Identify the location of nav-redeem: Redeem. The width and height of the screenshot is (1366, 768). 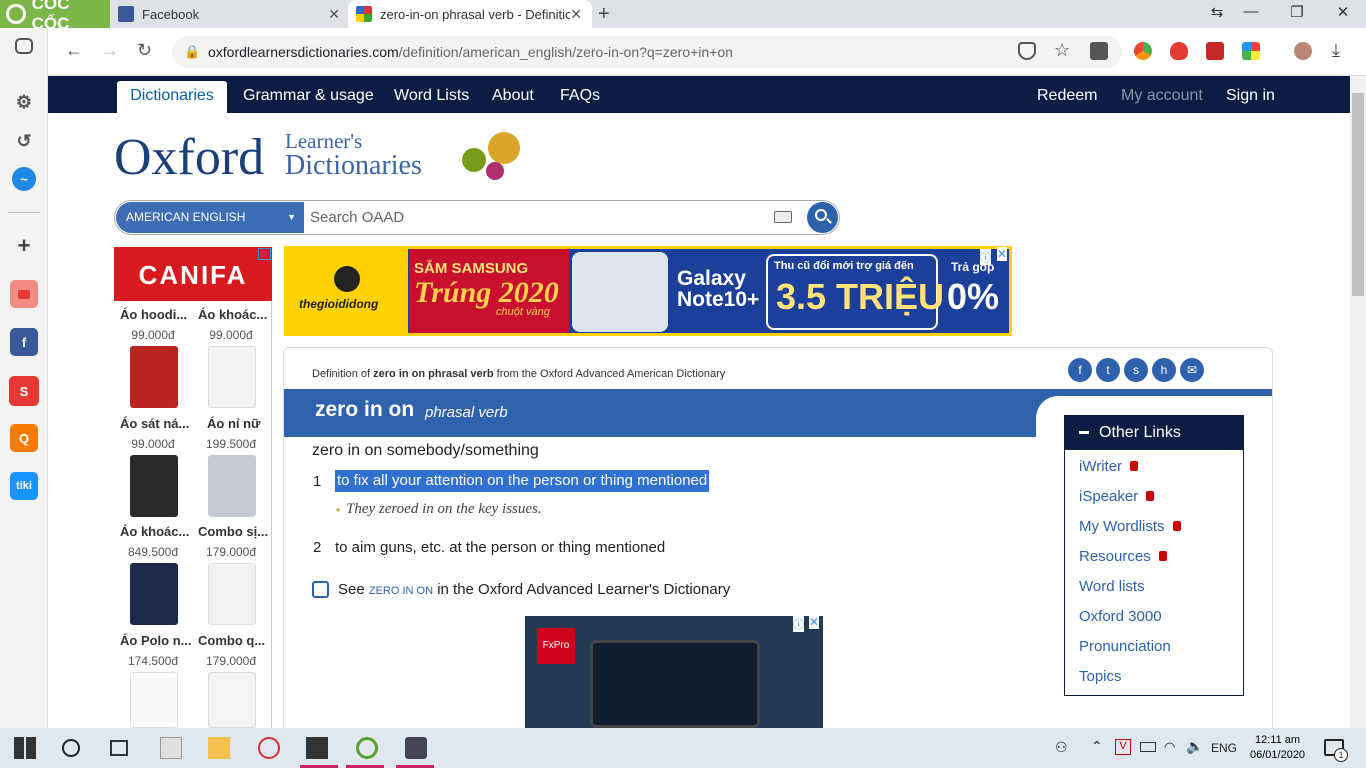
(1067, 96).